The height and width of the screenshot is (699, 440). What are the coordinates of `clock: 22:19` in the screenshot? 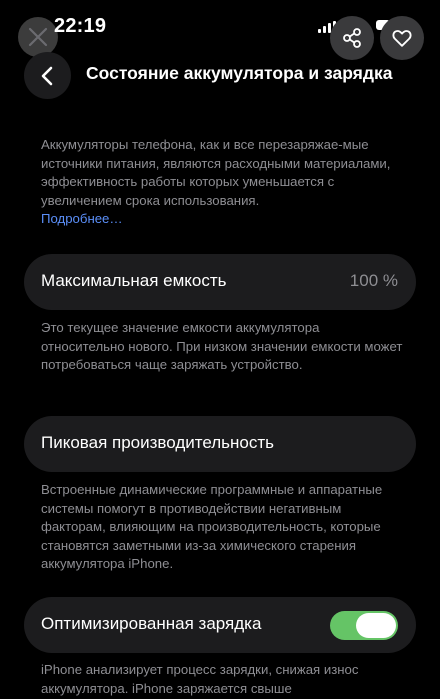 It's located at (80, 26).